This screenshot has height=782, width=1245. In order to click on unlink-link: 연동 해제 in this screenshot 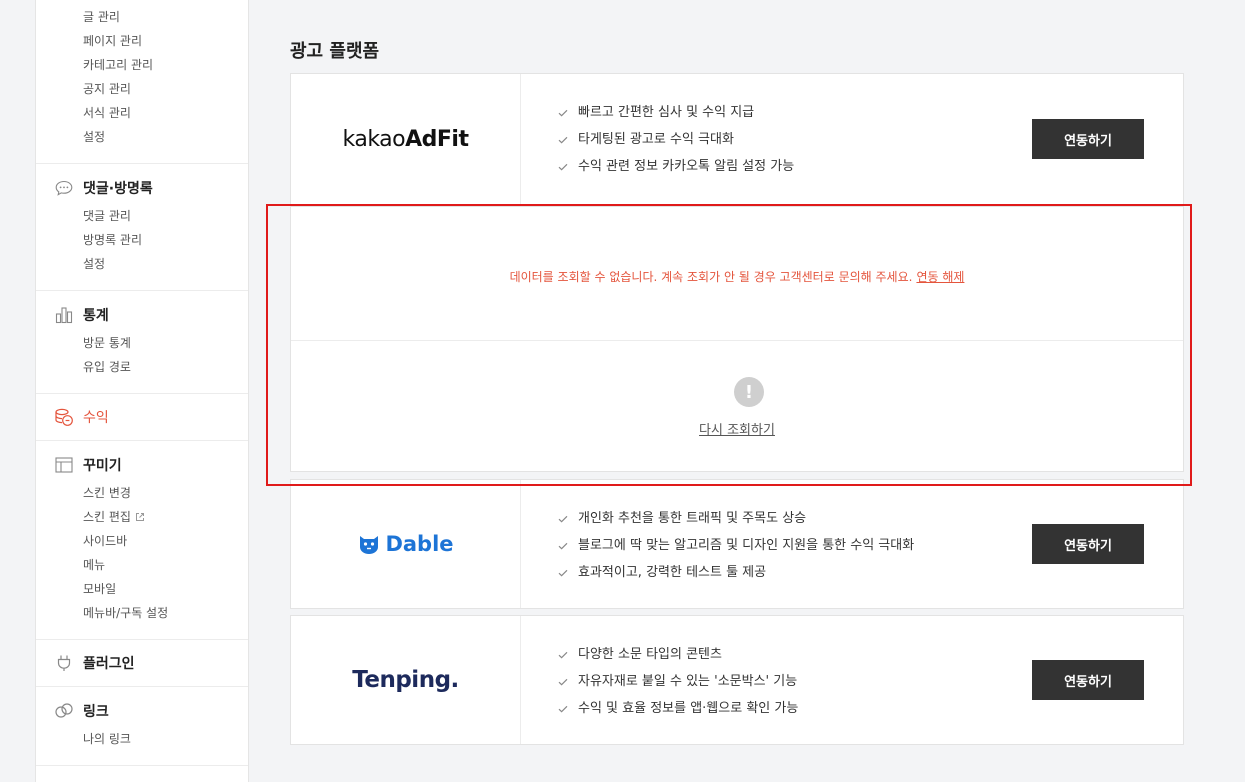, I will do `click(940, 277)`.